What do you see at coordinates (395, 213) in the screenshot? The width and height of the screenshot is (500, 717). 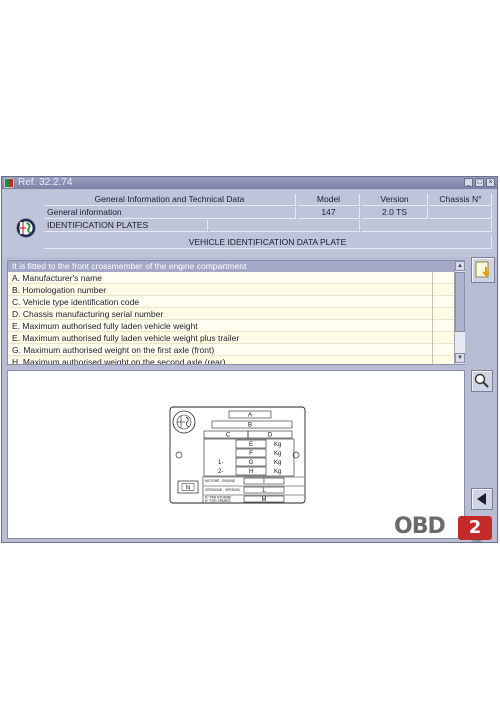 I see `version-value: 2.0 TS` at bounding box center [395, 213].